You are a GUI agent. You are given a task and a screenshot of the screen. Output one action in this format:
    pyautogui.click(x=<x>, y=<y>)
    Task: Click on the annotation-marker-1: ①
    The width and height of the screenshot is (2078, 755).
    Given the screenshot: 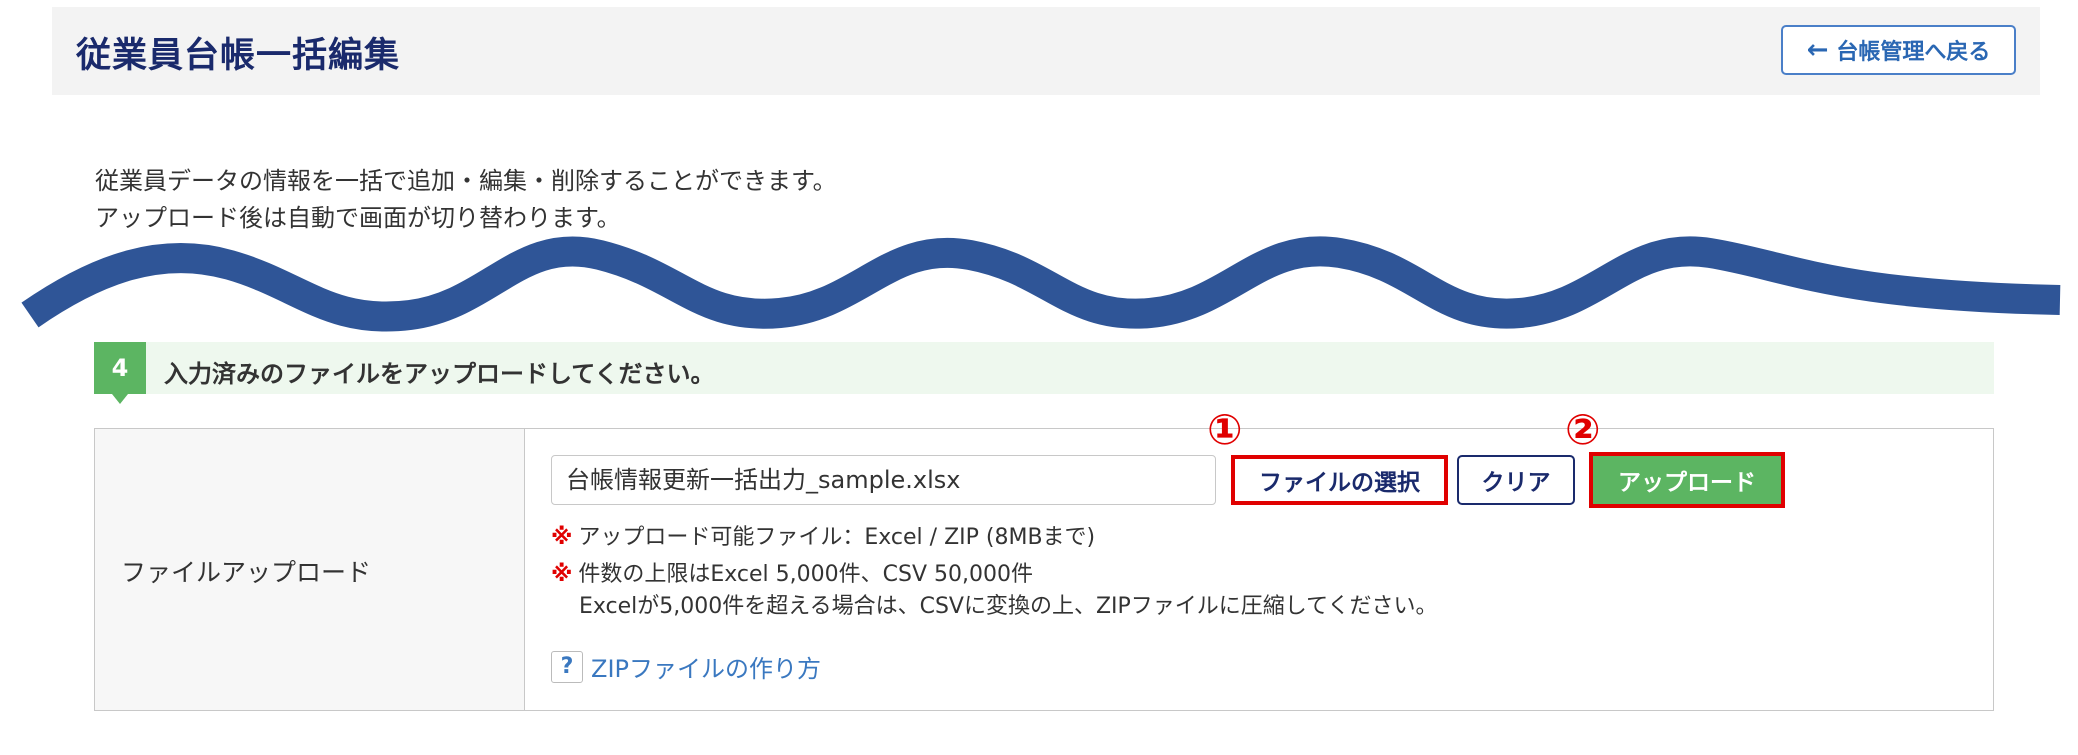 What is the action you would take?
    pyautogui.click(x=1225, y=429)
    